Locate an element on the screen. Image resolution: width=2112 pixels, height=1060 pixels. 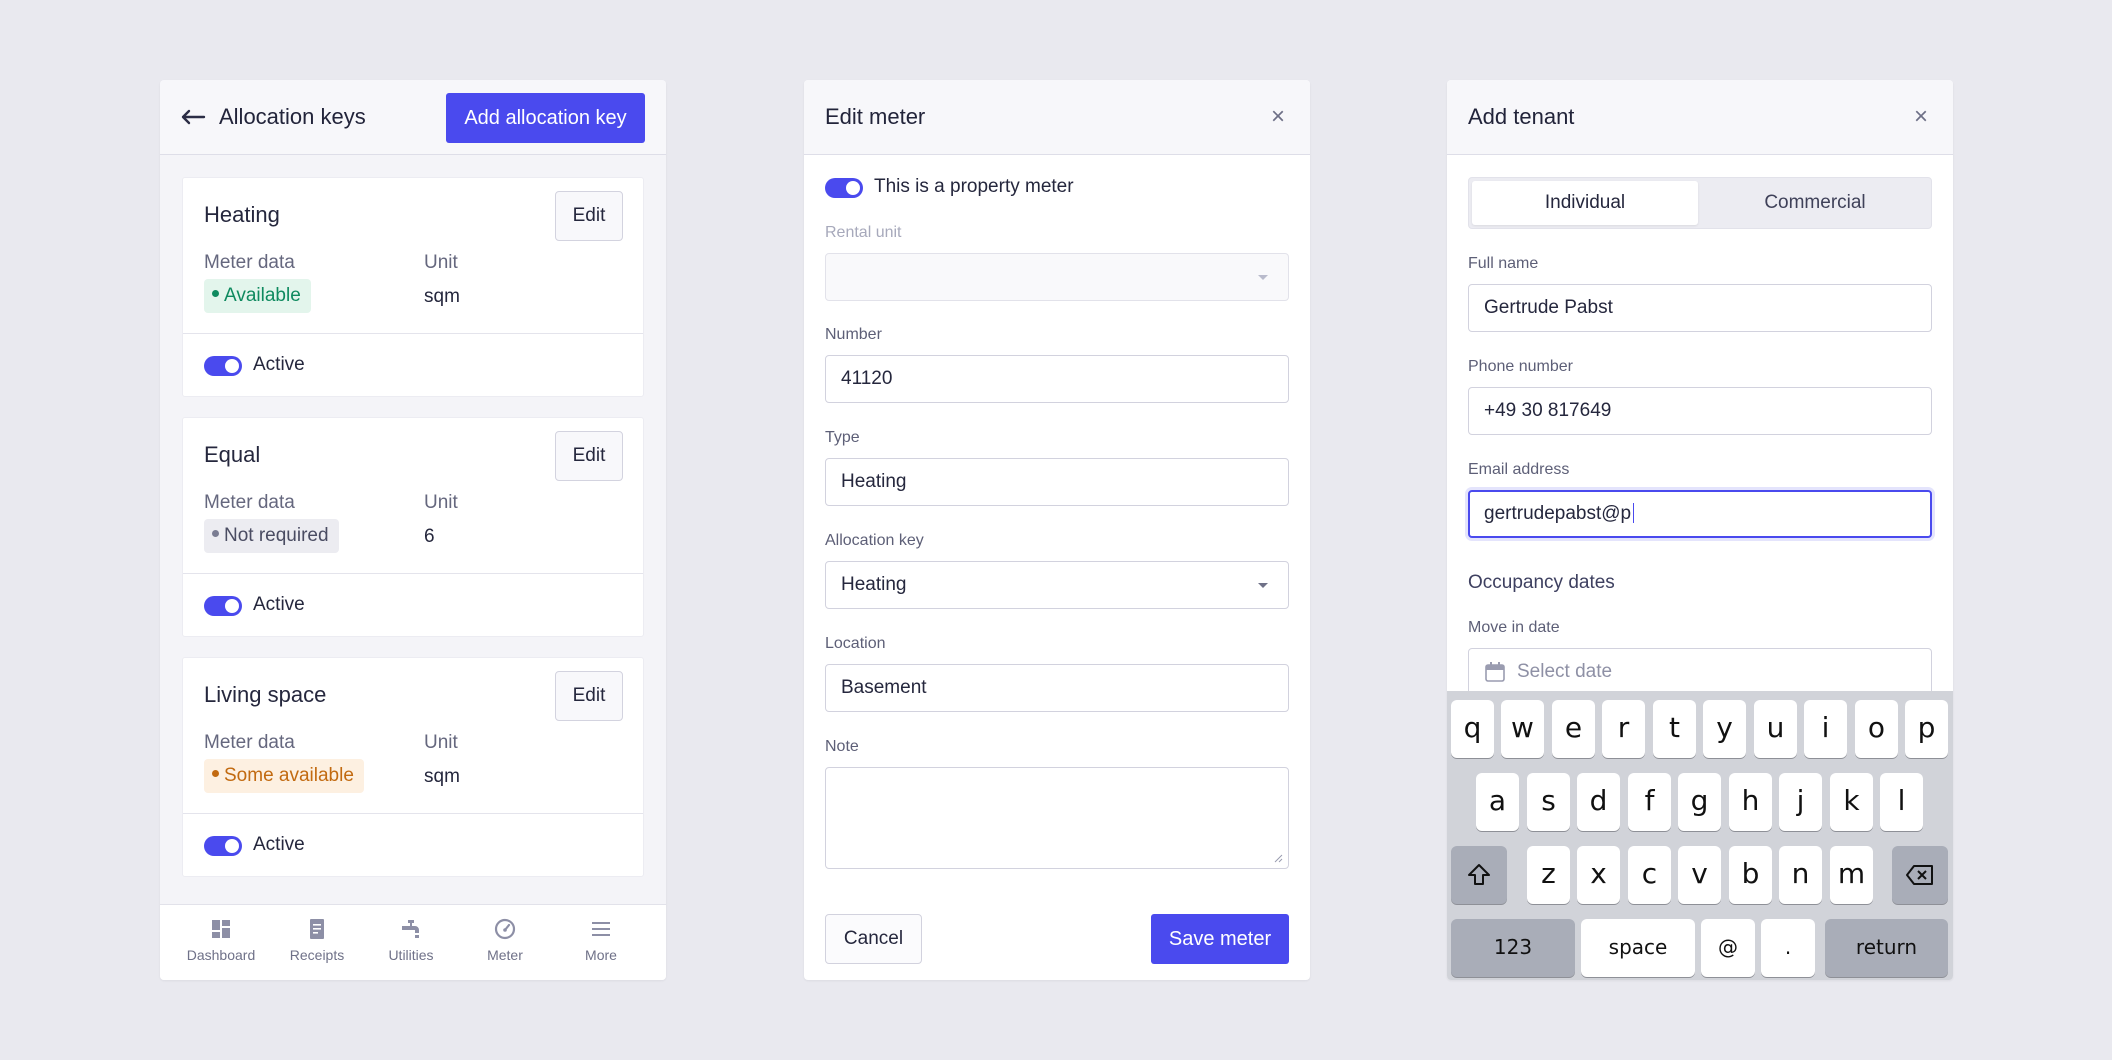
key-m: m is located at coordinates (1851, 875).